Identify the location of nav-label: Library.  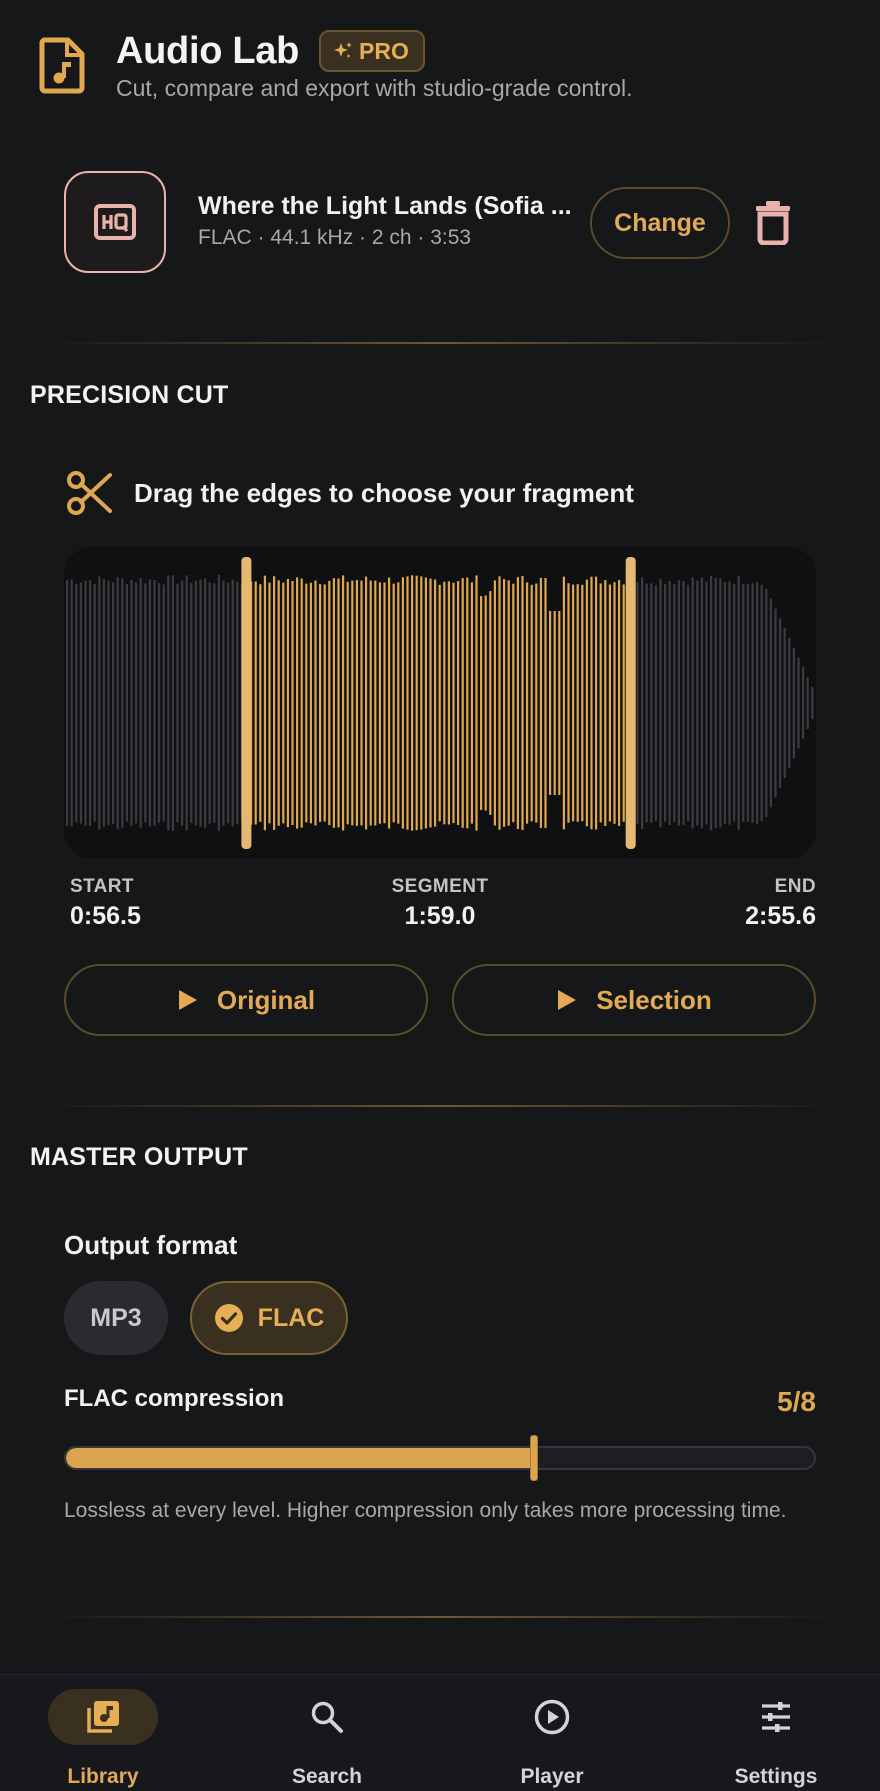
(103, 1776).